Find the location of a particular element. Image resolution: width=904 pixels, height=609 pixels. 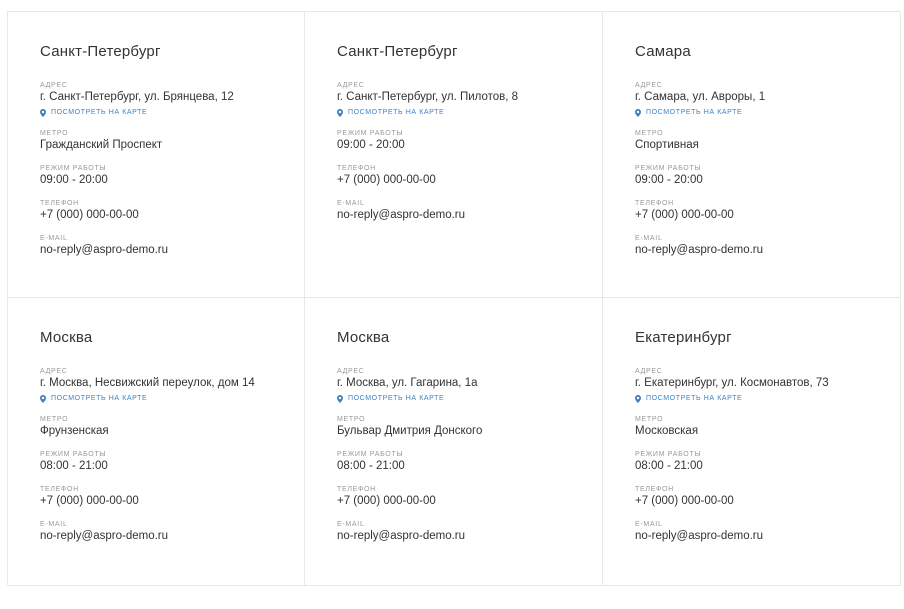

office-address: г. Санкт-Петербург, ул. Пилотов, 8 is located at coordinates (428, 97).